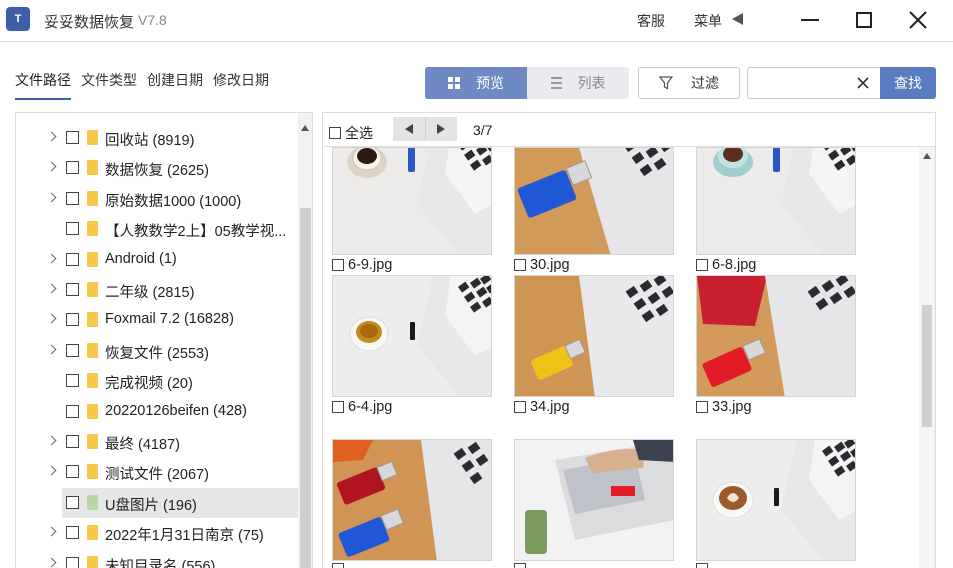  I want to click on tree-item: Foxmail 7.2 (16828), so click(157, 320).